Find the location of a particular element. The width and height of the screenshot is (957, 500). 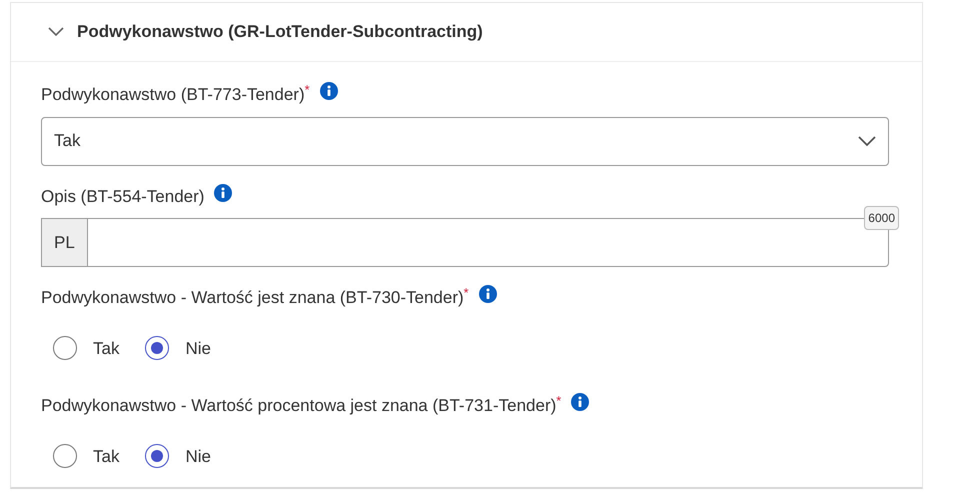

section-title: Podwykonawstwo (GR-LotTender-Subcontracting) is located at coordinates (280, 32).